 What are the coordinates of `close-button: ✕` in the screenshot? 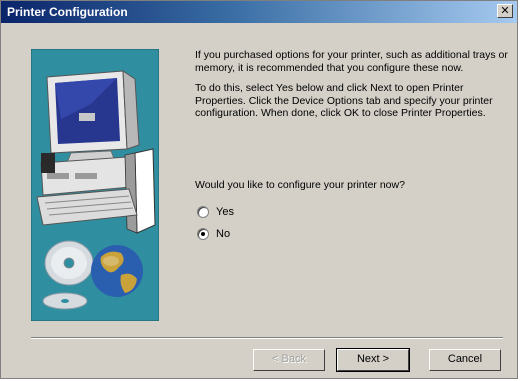 It's located at (505, 11).